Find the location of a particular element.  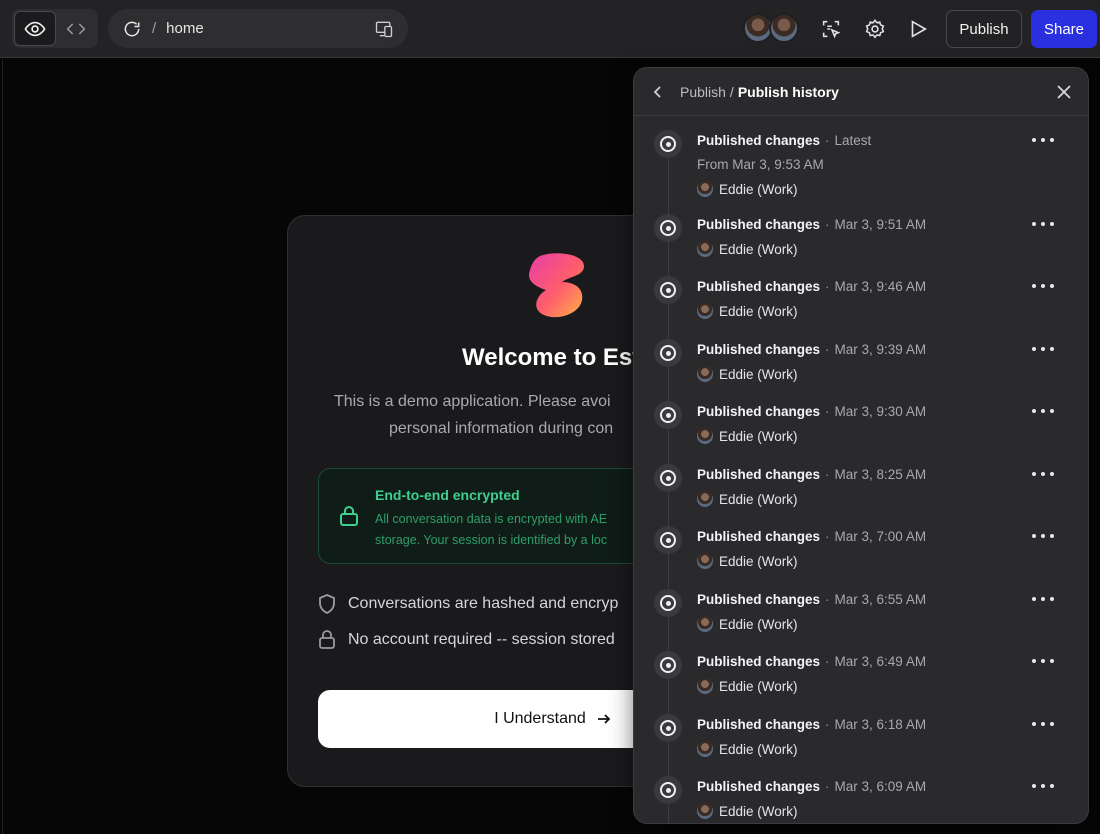

preview-mode-button is located at coordinates (35, 28).